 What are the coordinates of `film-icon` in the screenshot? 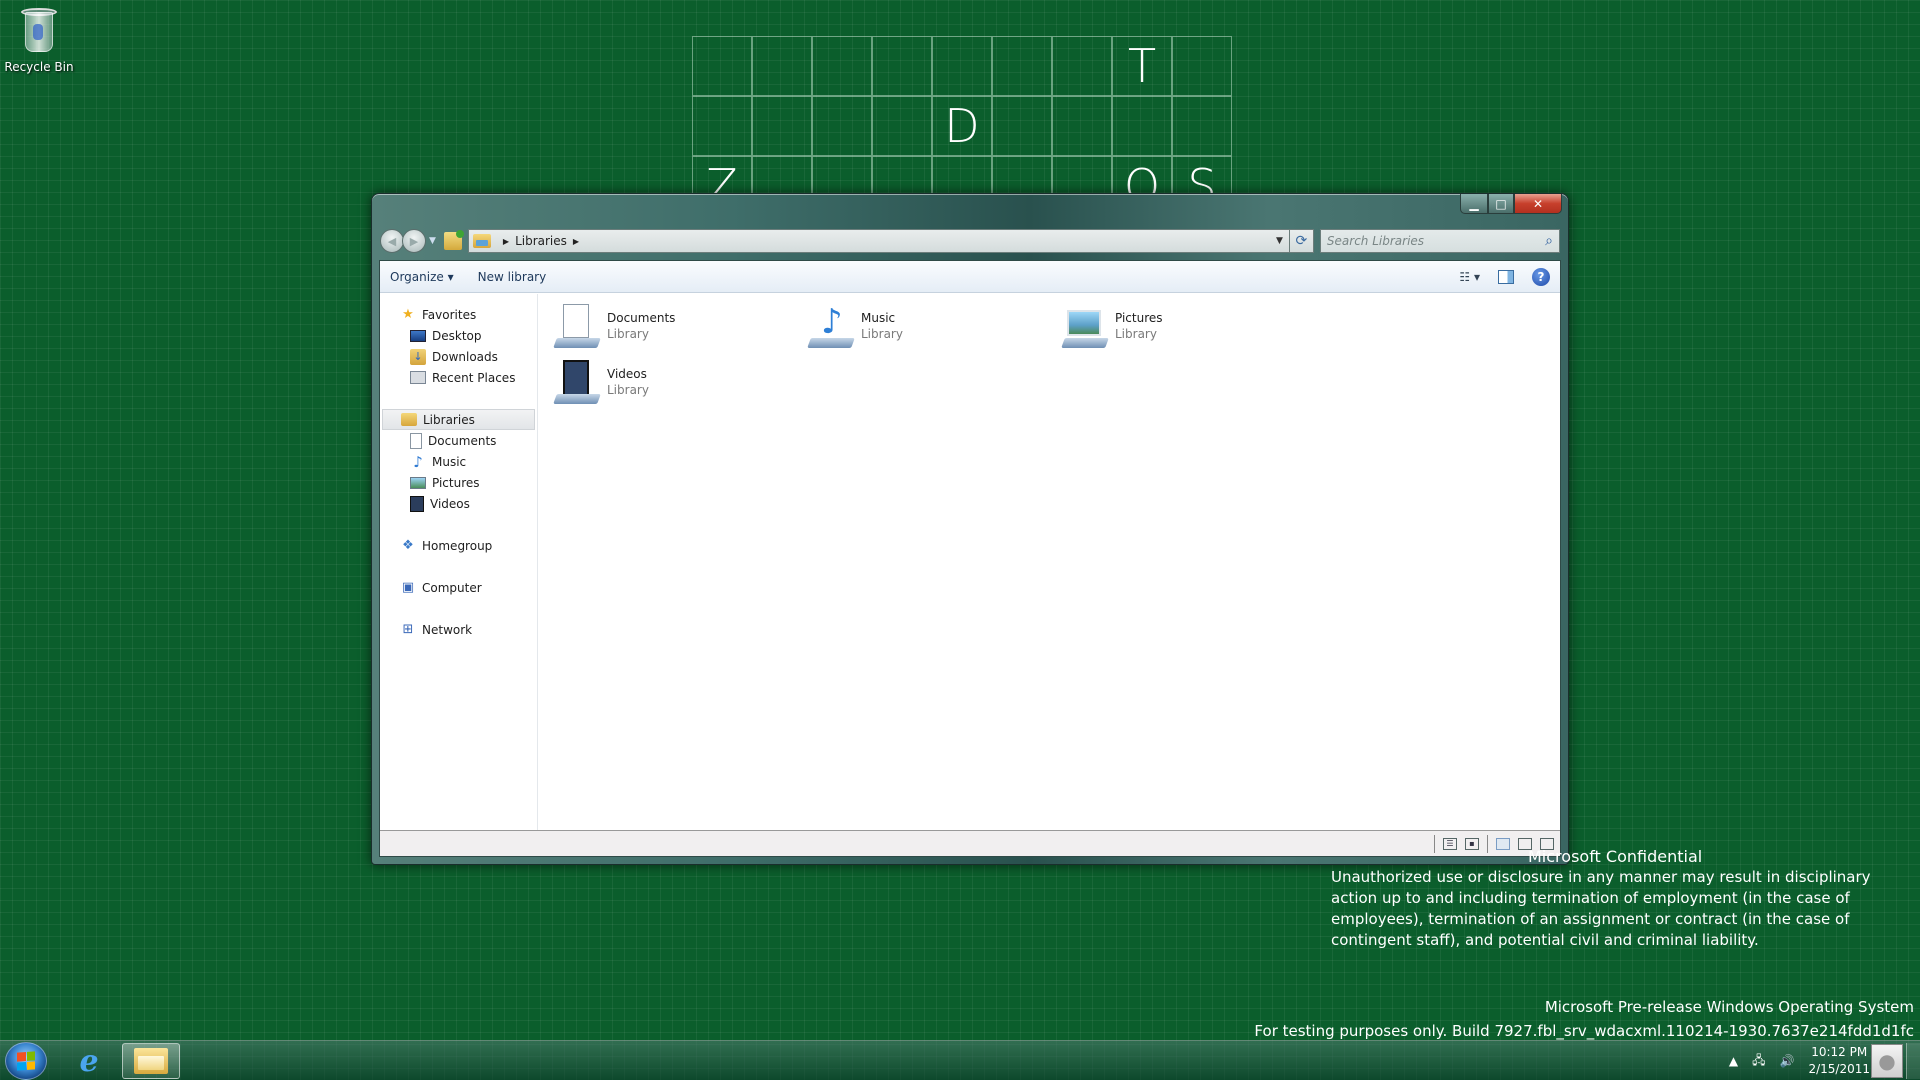 It's located at (417, 503).